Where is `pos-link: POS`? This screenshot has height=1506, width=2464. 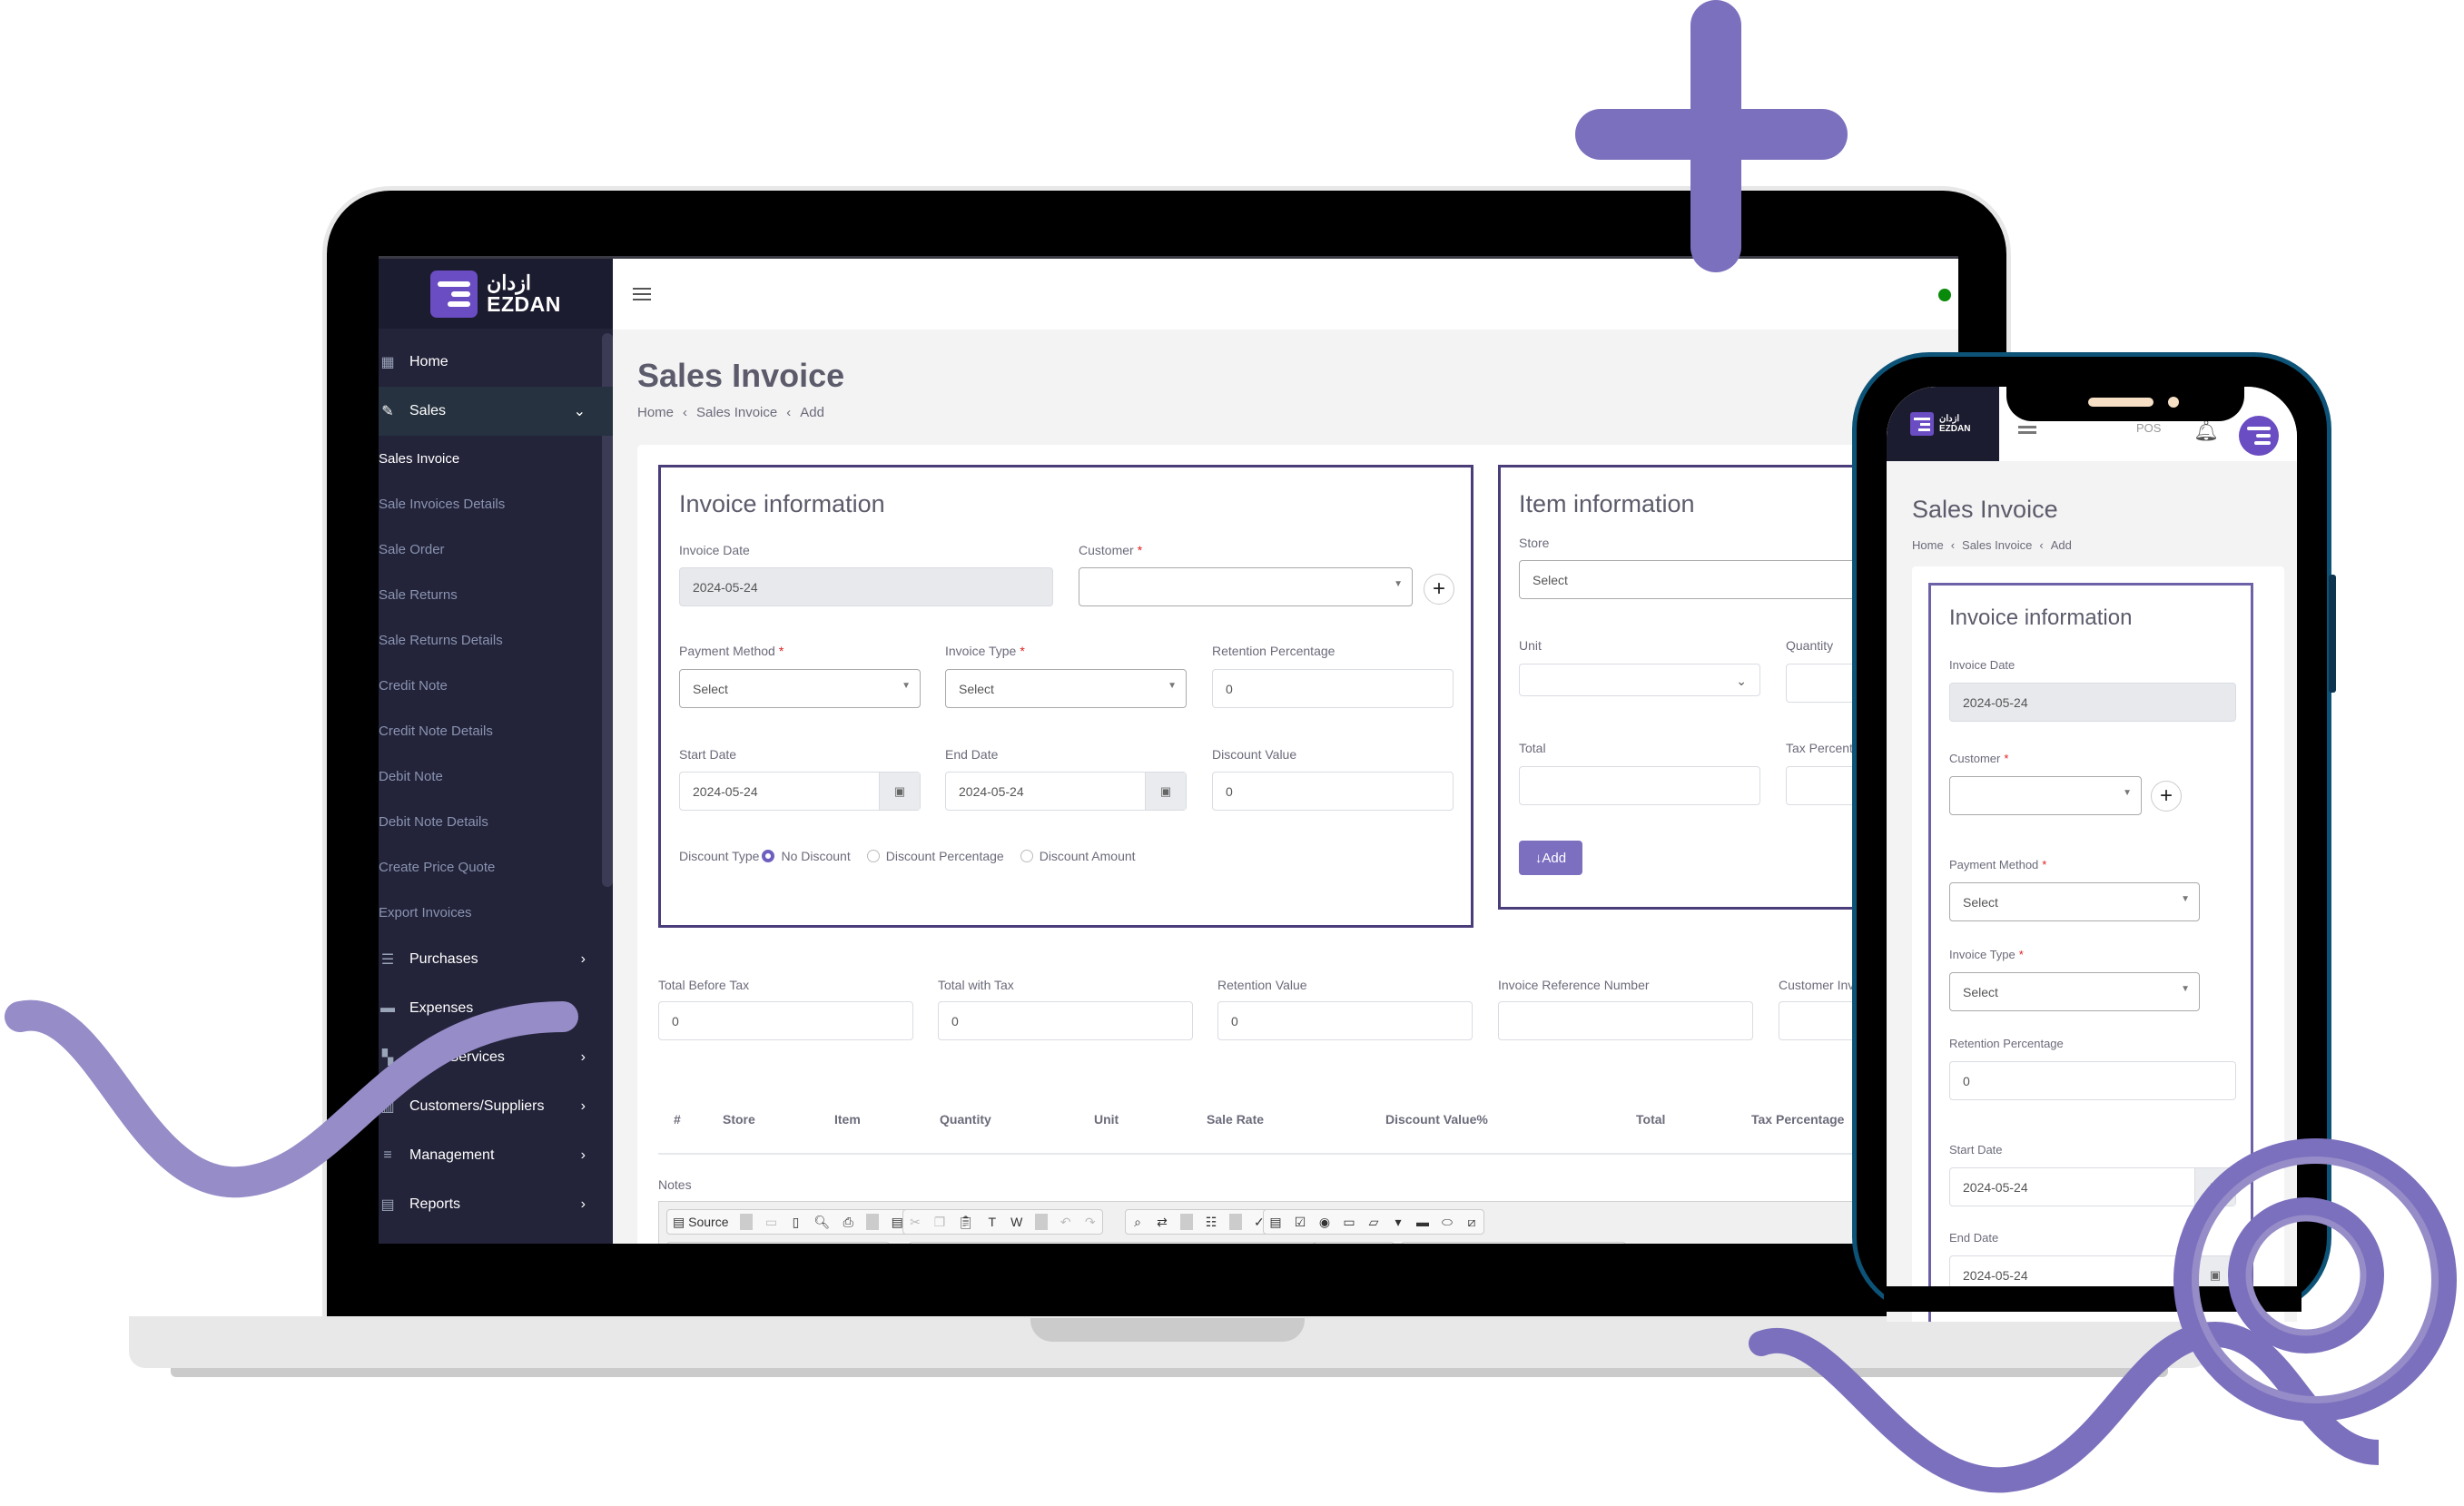 pos-link: POS is located at coordinates (2148, 428).